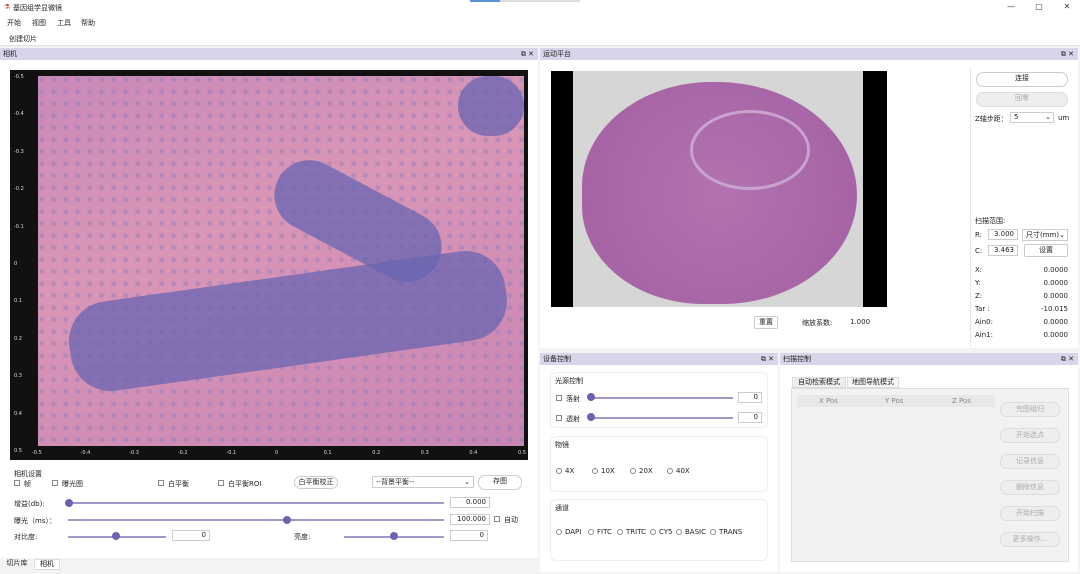 Image resolution: width=1080 pixels, height=574 pixels. What do you see at coordinates (978, 283) in the screenshot?
I see `readout-label: Y:` at bounding box center [978, 283].